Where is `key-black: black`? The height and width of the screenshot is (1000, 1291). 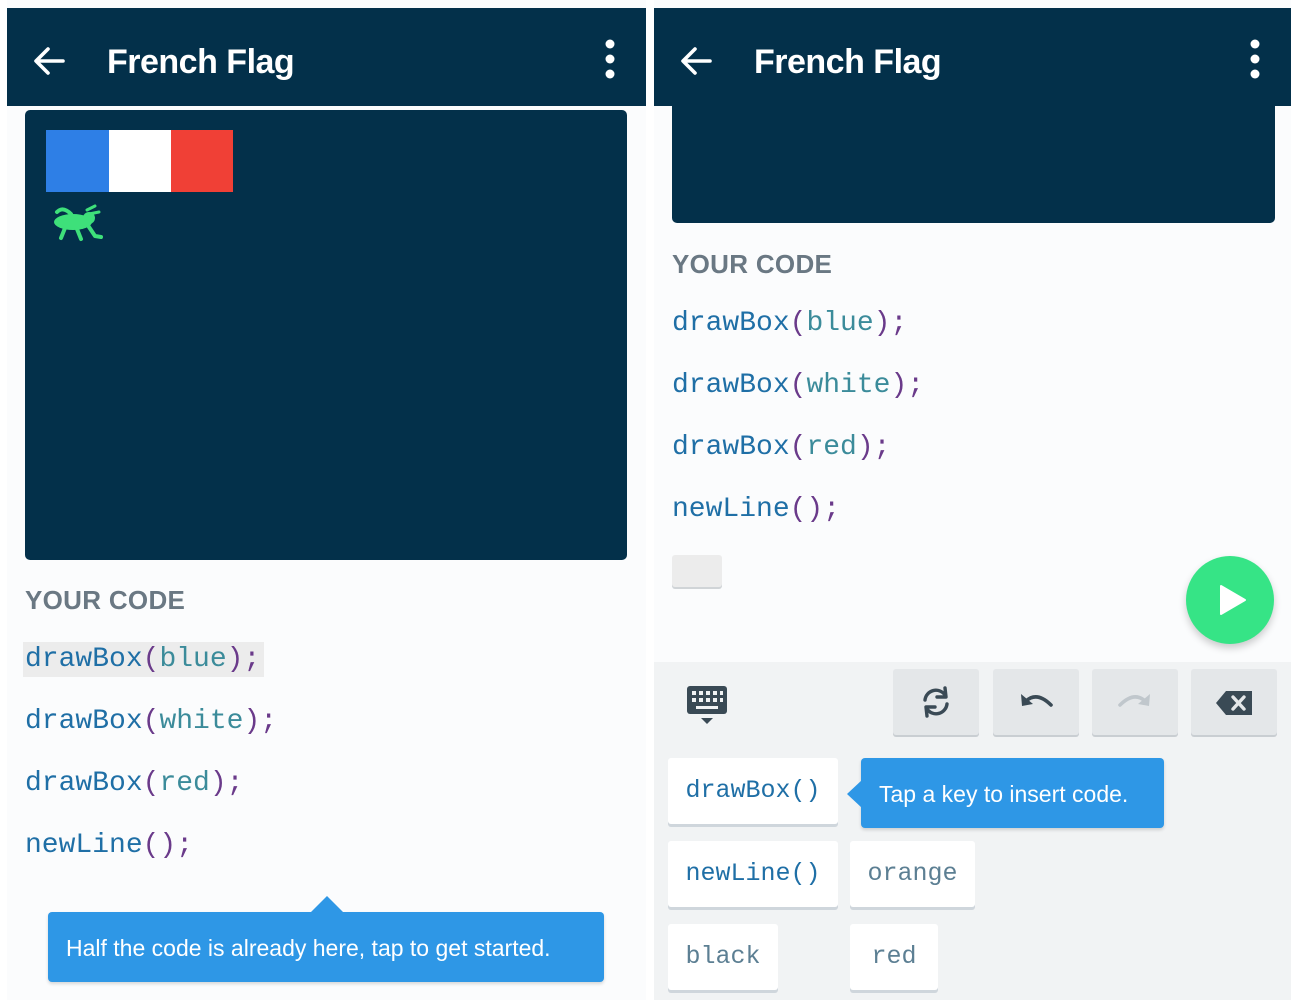 key-black: black is located at coordinates (723, 957).